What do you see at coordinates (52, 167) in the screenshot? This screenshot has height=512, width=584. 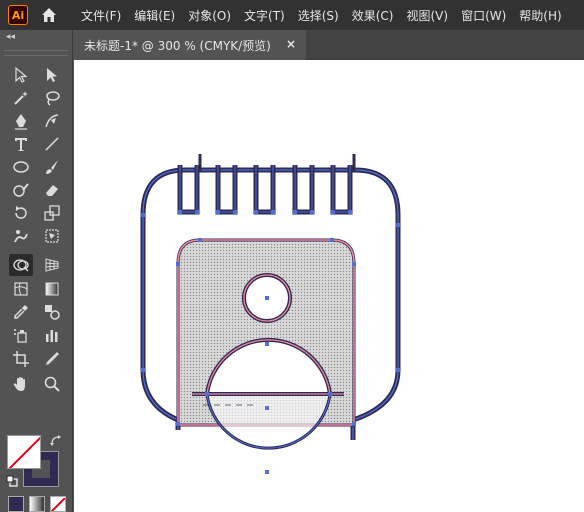 I see `paintbrush-tool-icon` at bounding box center [52, 167].